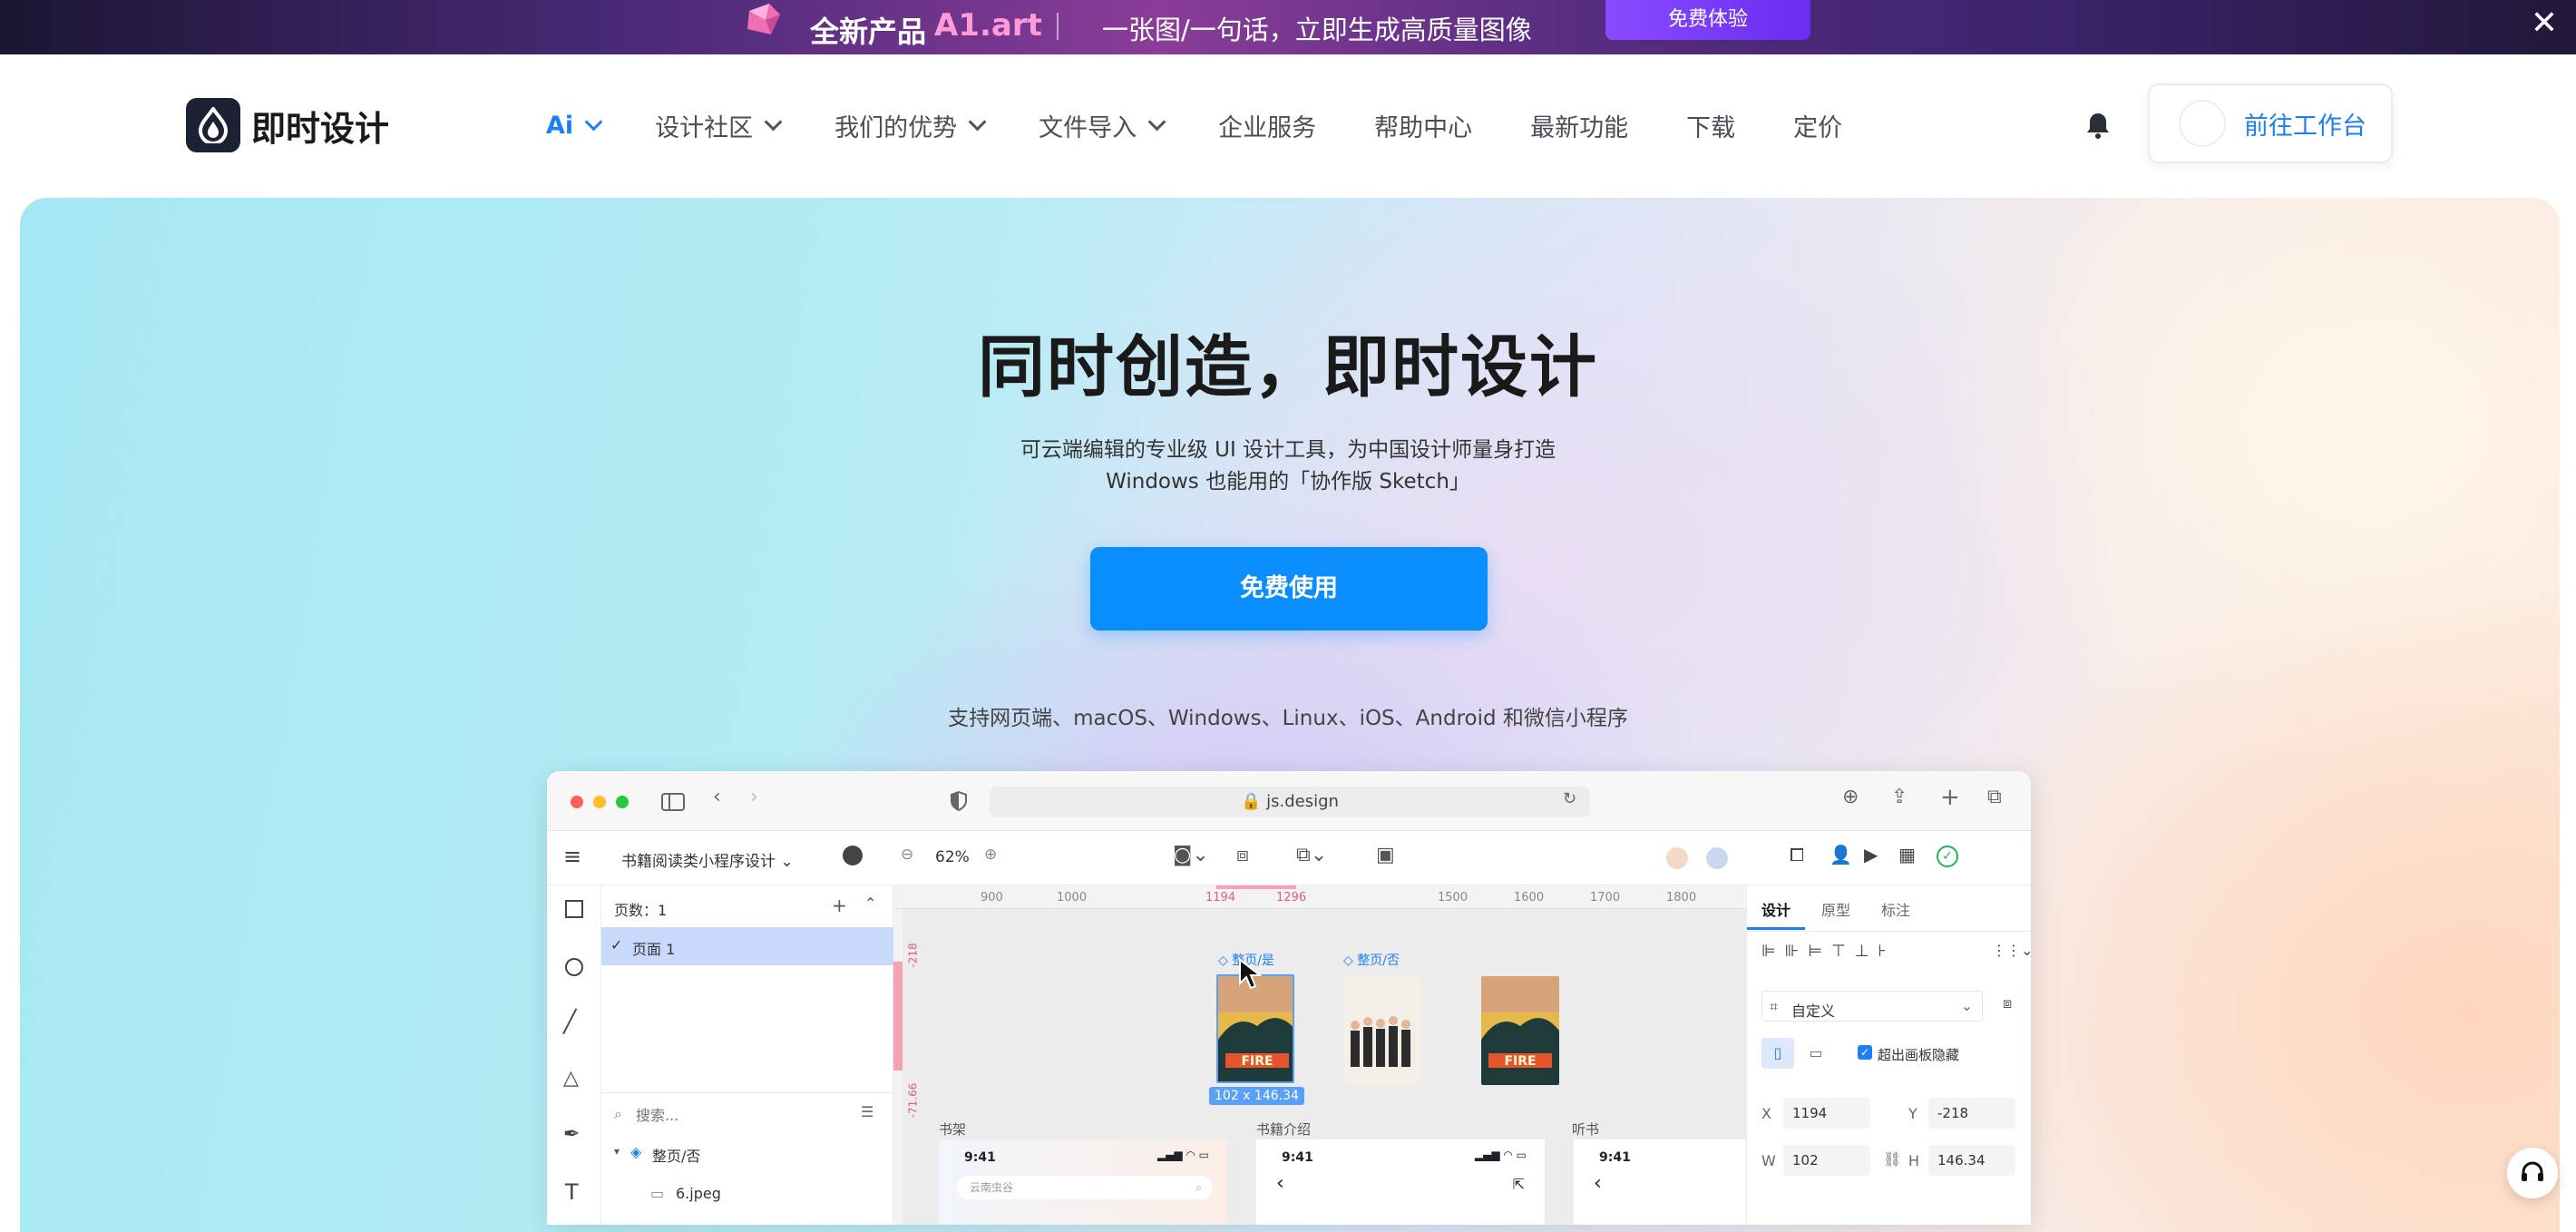  I want to click on phone-screen: 9:41 ▂▄▆ ◠ ▭ 云南虫谷 ⌕, so click(1083, 1182).